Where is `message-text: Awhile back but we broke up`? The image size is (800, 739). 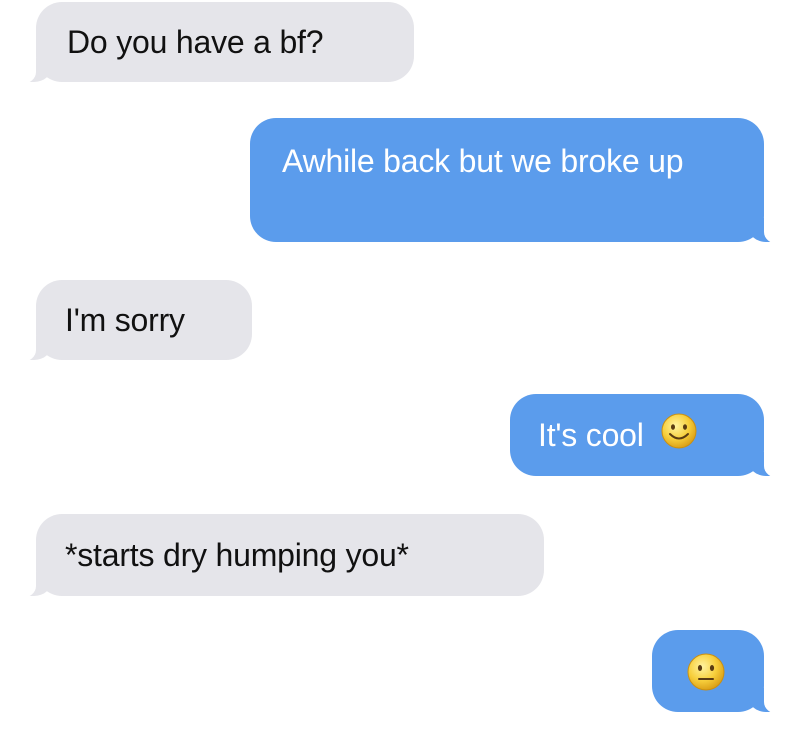 message-text: Awhile back but we broke up is located at coordinates (483, 161).